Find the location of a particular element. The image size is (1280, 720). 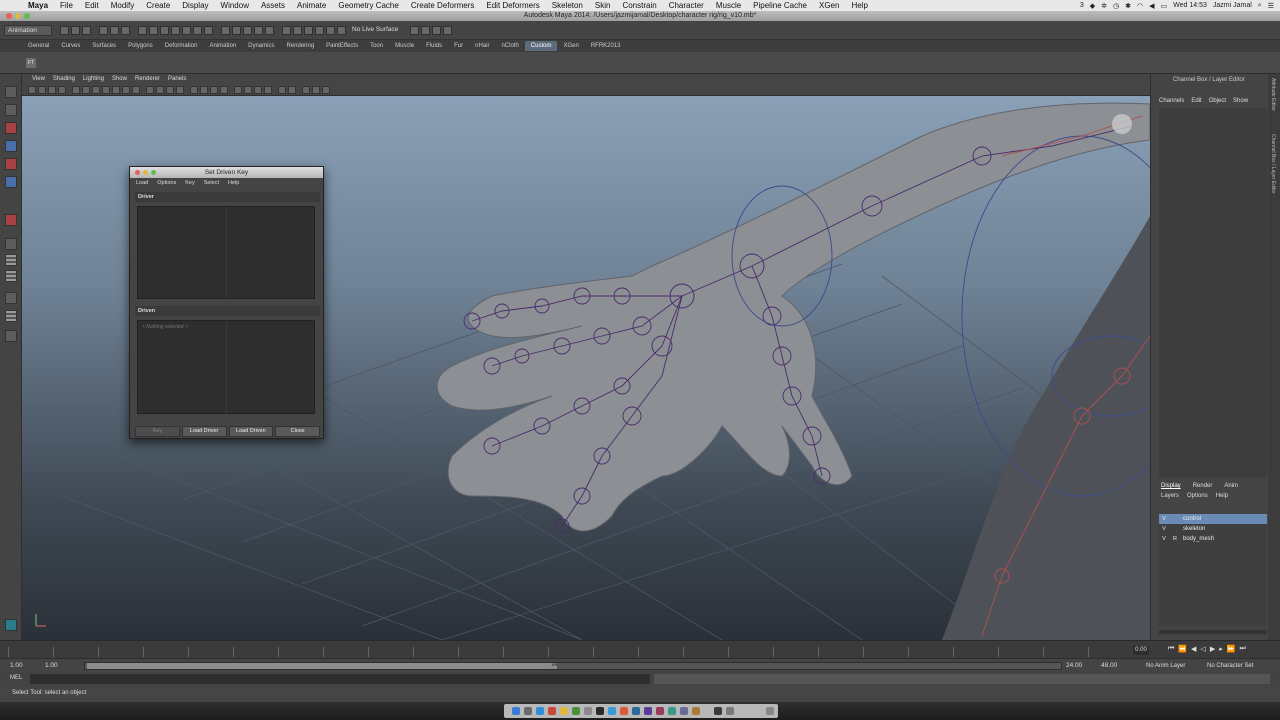

panel-menu-shading: Shading is located at coordinates (64, 79).